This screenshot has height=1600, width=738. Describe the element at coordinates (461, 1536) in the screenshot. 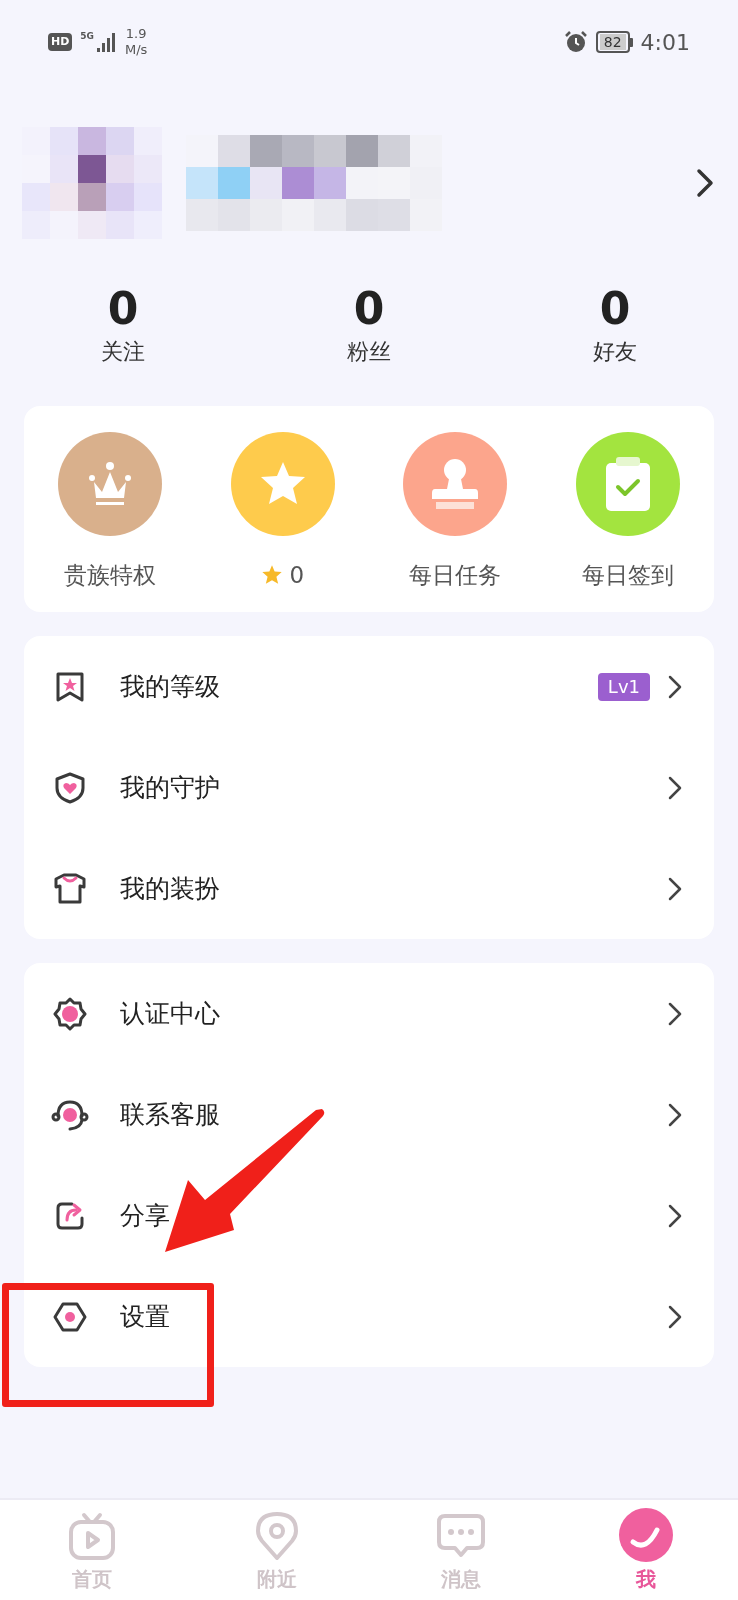

I see `chat-icon` at that location.